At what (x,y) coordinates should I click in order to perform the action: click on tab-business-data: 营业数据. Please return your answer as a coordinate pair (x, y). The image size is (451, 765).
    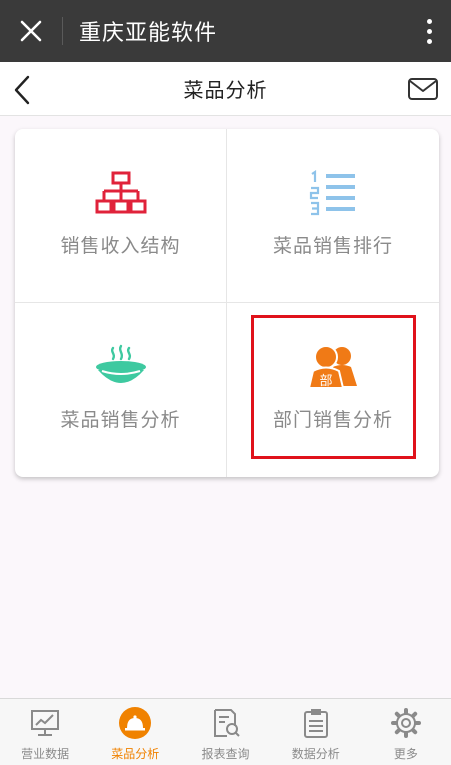
    Looking at the image, I should click on (45, 732).